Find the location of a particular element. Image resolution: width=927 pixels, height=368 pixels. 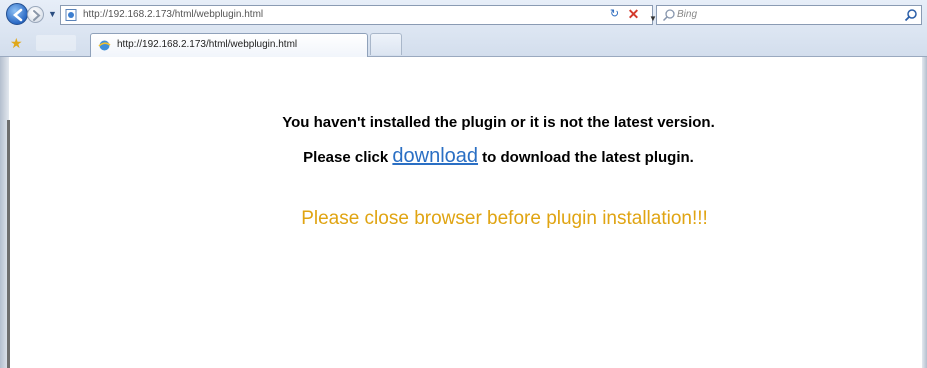

favorites-star-icon: ★ is located at coordinates (18, 43).